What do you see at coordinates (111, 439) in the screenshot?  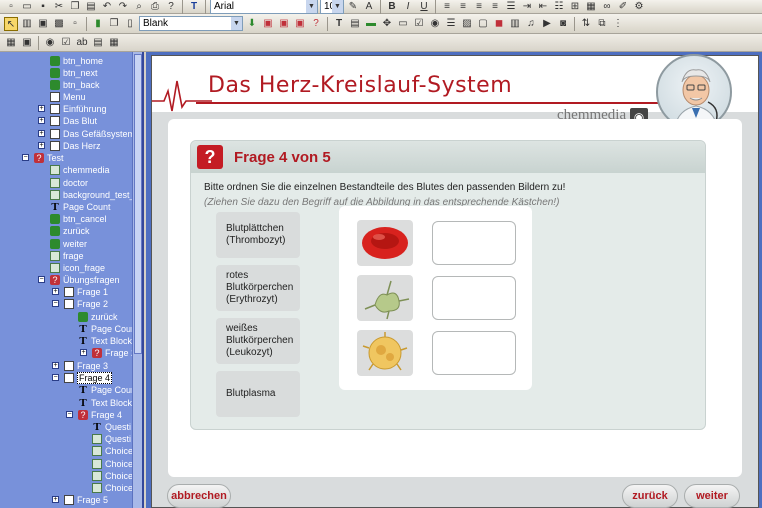 I see `tree-item: Questi` at bounding box center [111, 439].